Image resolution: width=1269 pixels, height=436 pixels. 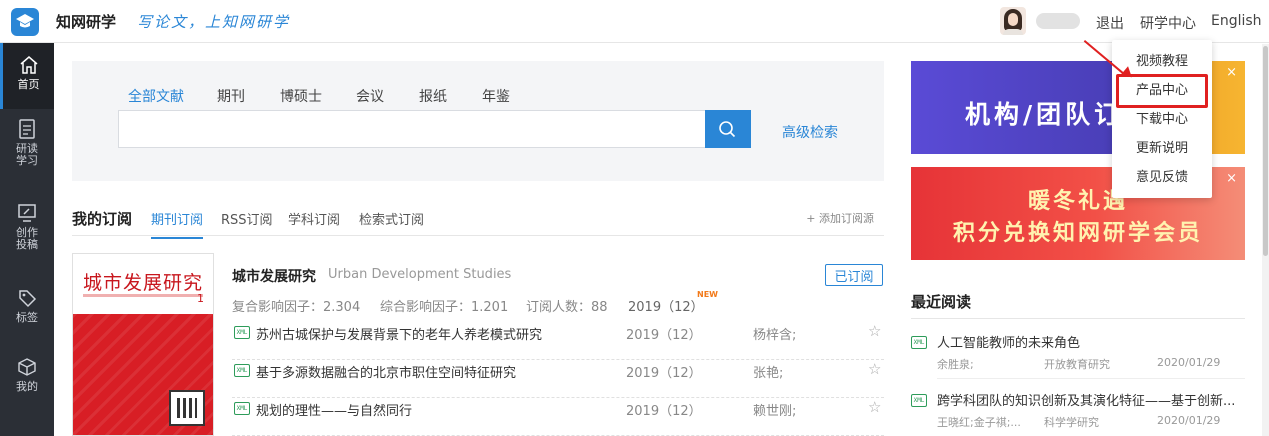 What do you see at coordinates (1077, 233) in the screenshot?
I see `banner2-line2: 积分兑换知网研学会员` at bounding box center [1077, 233].